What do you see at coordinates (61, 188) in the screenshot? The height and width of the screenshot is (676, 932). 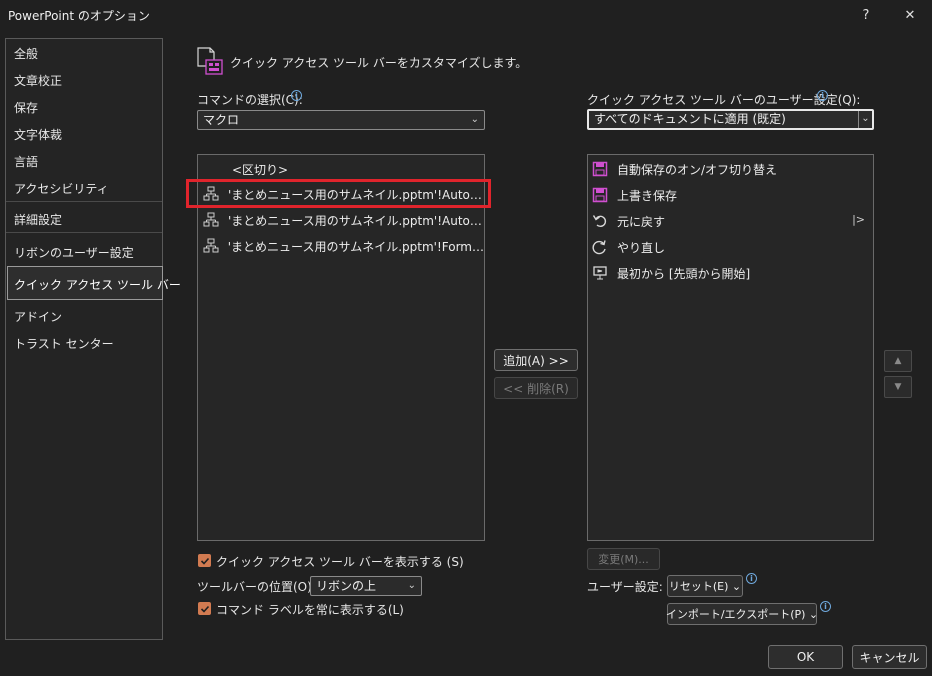 I see `sidebar-item-accessibility: アクセシビリティ` at bounding box center [61, 188].